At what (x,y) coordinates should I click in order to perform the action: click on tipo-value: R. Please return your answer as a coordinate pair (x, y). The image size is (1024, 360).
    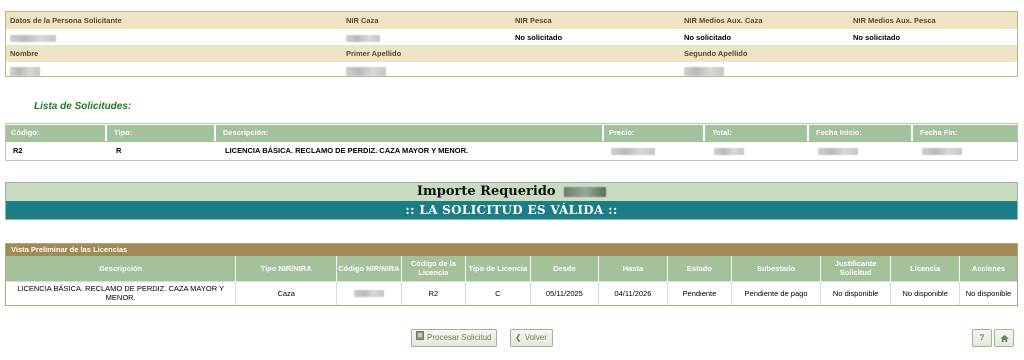
    Looking at the image, I should click on (119, 150).